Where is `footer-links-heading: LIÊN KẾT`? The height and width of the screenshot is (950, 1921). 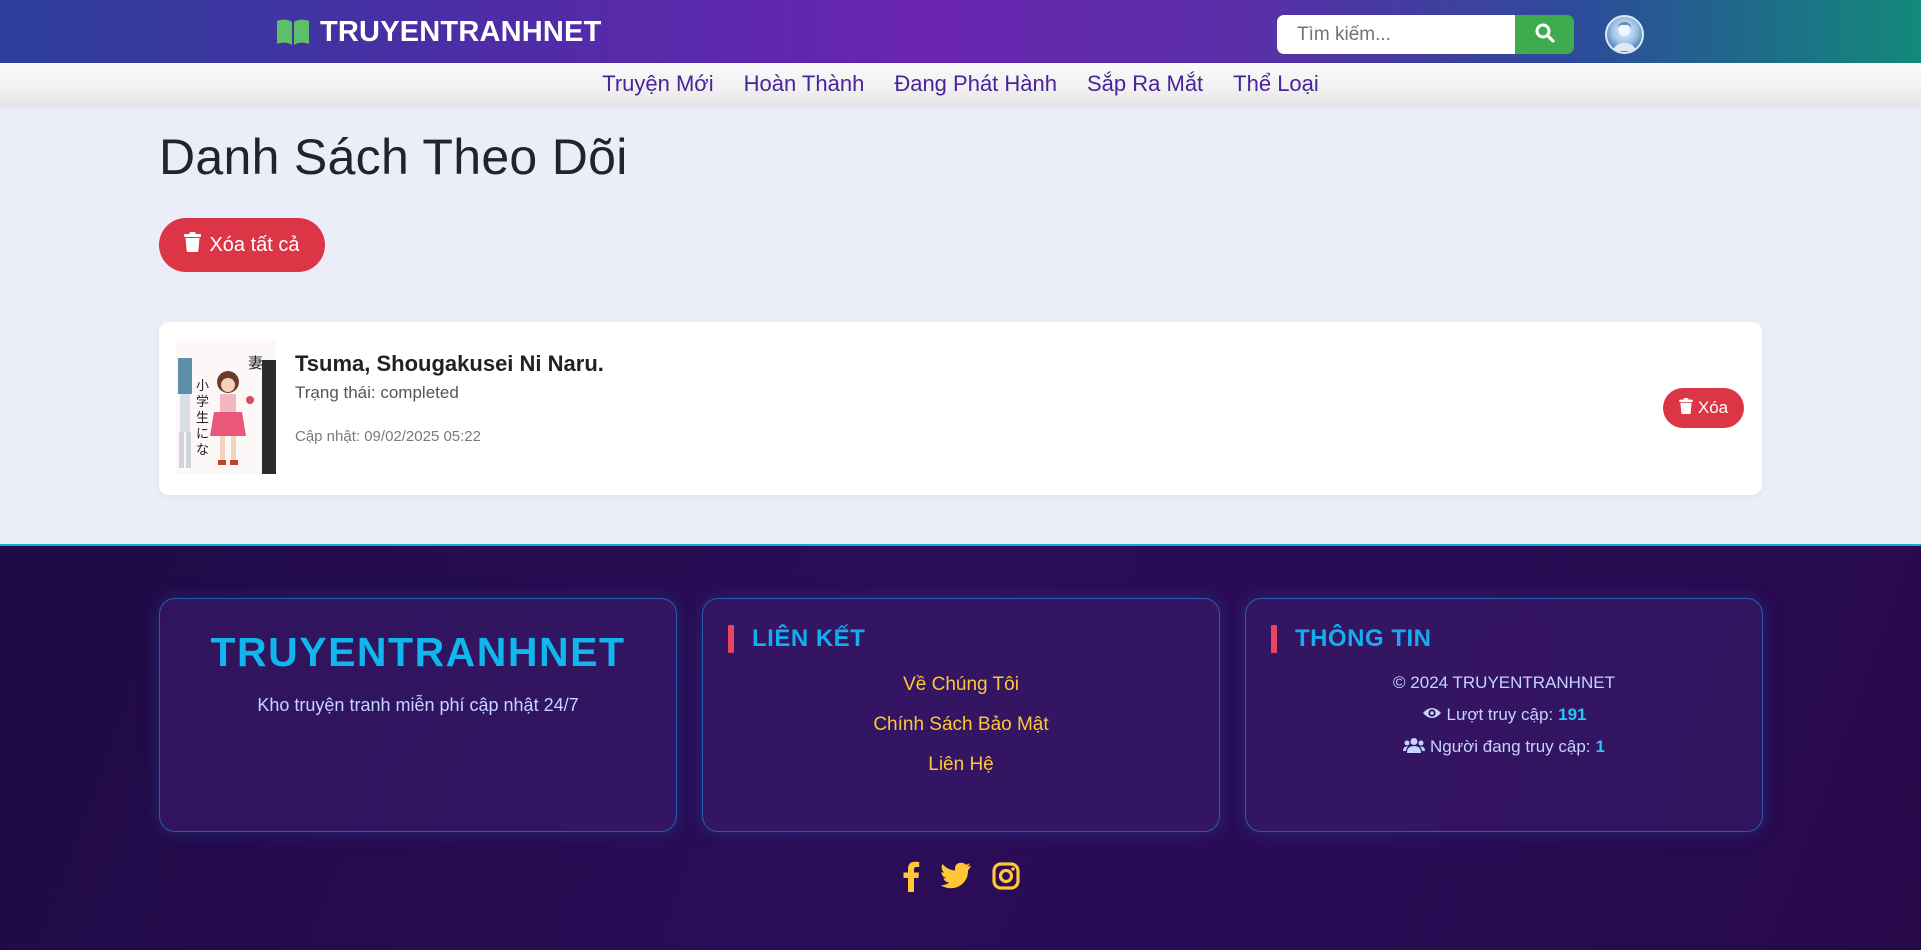 footer-links-heading: LIÊN KẾT is located at coordinates (796, 639).